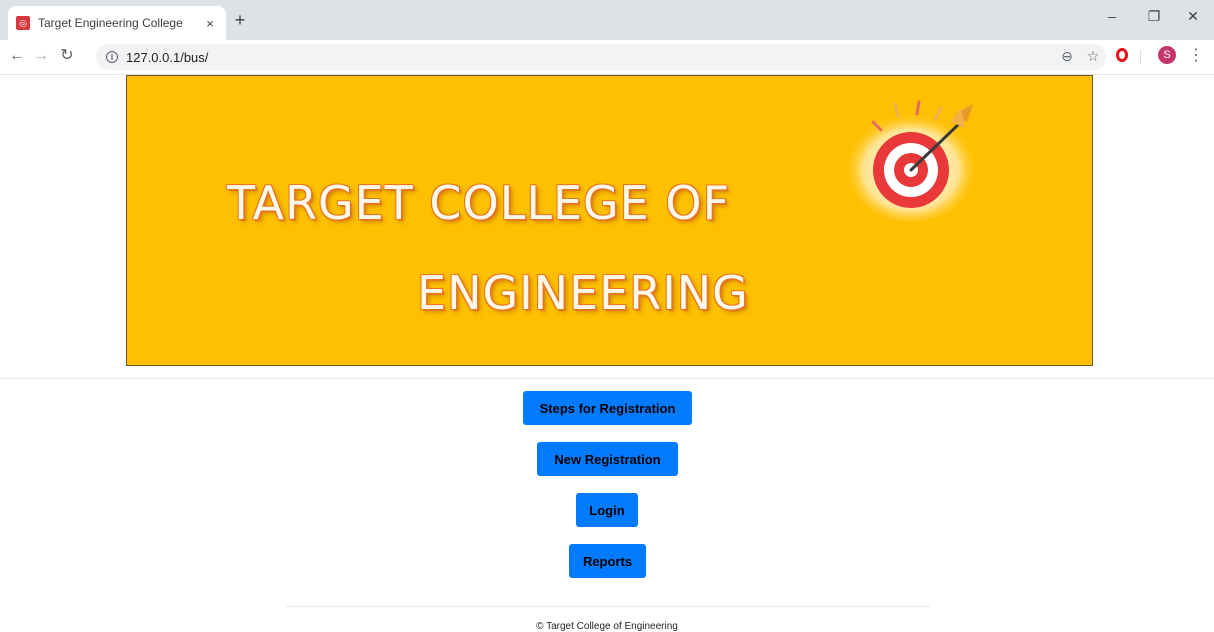 Image resolution: width=1214 pixels, height=632 pixels. What do you see at coordinates (67, 56) in the screenshot?
I see `reload-icon: ↻` at bounding box center [67, 56].